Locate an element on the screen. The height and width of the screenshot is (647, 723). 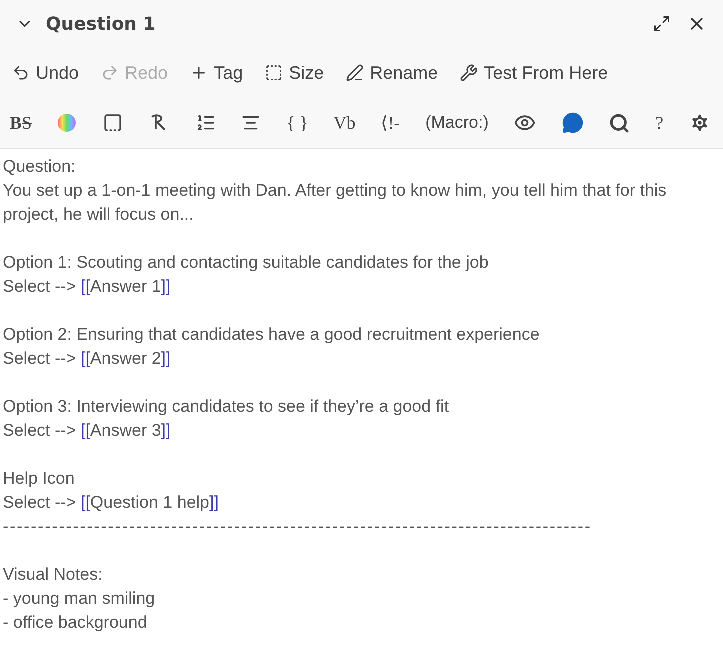
toolbar-button: Undo is located at coordinates (46, 73).